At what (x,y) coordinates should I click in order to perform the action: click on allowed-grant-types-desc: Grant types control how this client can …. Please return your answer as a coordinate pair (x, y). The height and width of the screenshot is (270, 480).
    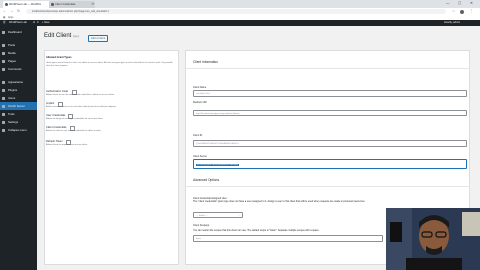
    Looking at the image, I should click on (109, 64).